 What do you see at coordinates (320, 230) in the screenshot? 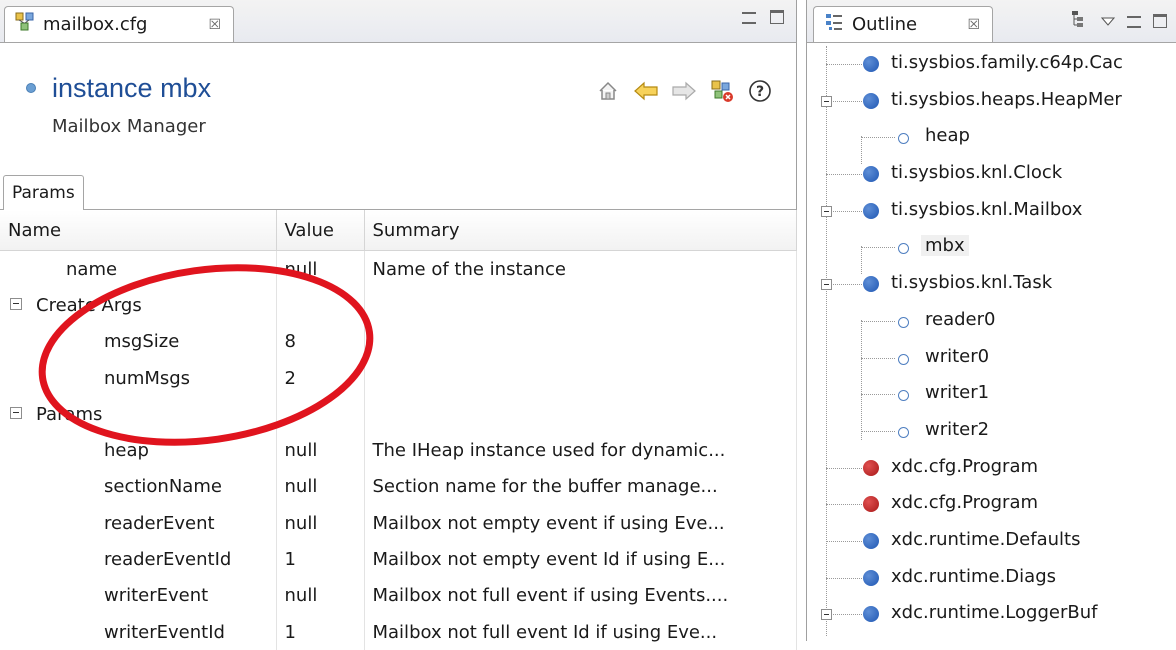
I see `column-header-value: Value` at bounding box center [320, 230].